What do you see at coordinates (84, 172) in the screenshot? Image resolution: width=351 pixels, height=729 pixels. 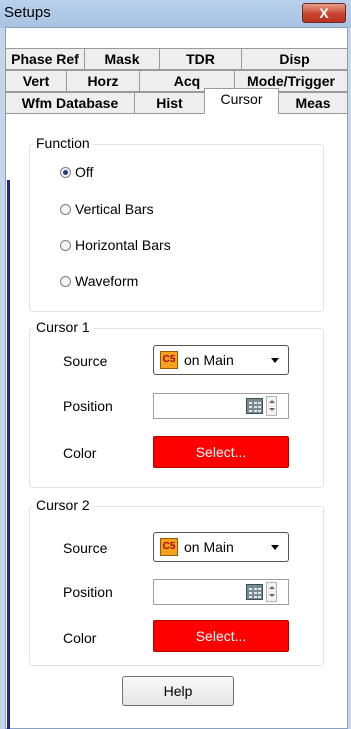 I see `radio-off-label: Off` at bounding box center [84, 172].